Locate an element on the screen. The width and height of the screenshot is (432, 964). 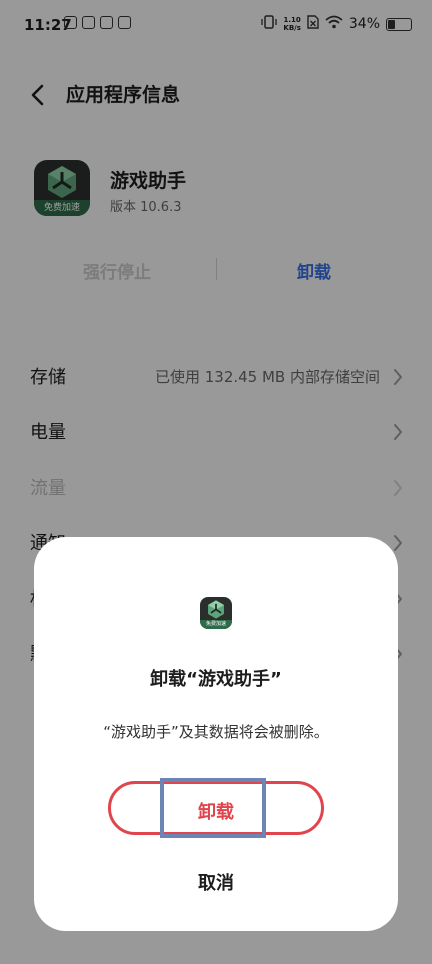
dialog-app-icon: 免费加速 is located at coordinates (216, 613).